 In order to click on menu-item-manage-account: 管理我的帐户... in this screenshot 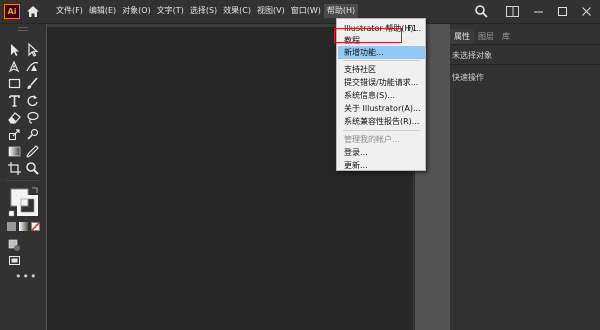, I will do `click(372, 139)`.